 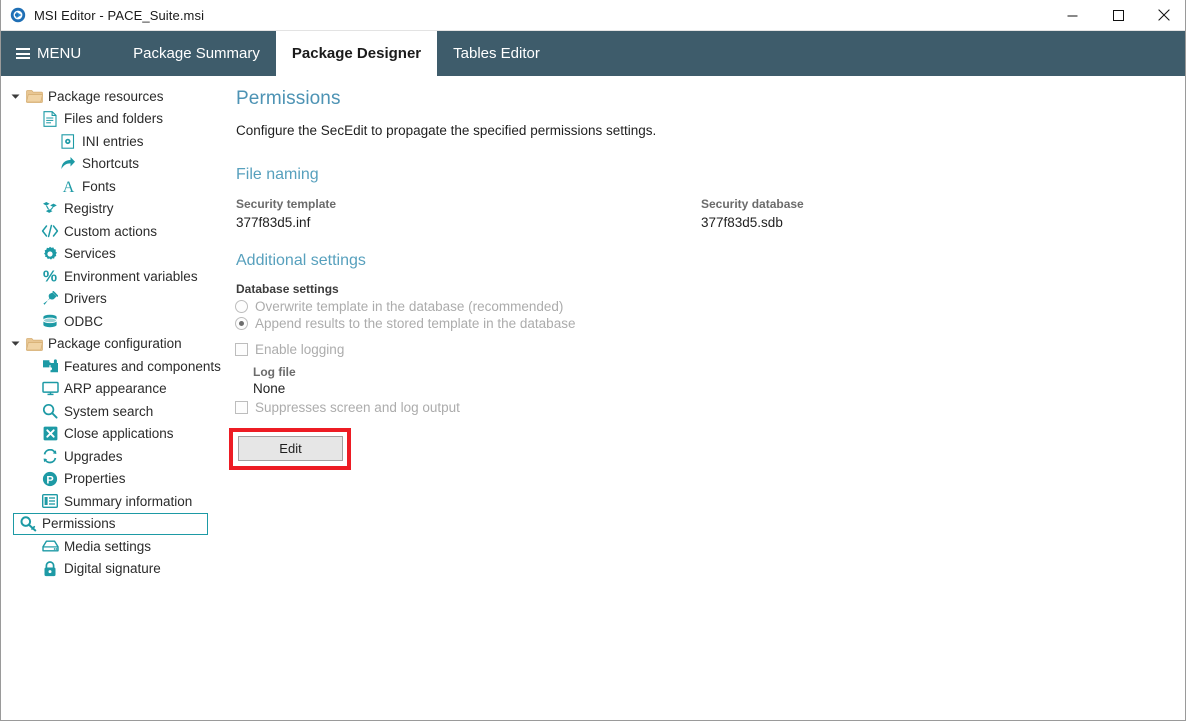 What do you see at coordinates (119, 434) in the screenshot?
I see `sidebar-item-label: Close applications` at bounding box center [119, 434].